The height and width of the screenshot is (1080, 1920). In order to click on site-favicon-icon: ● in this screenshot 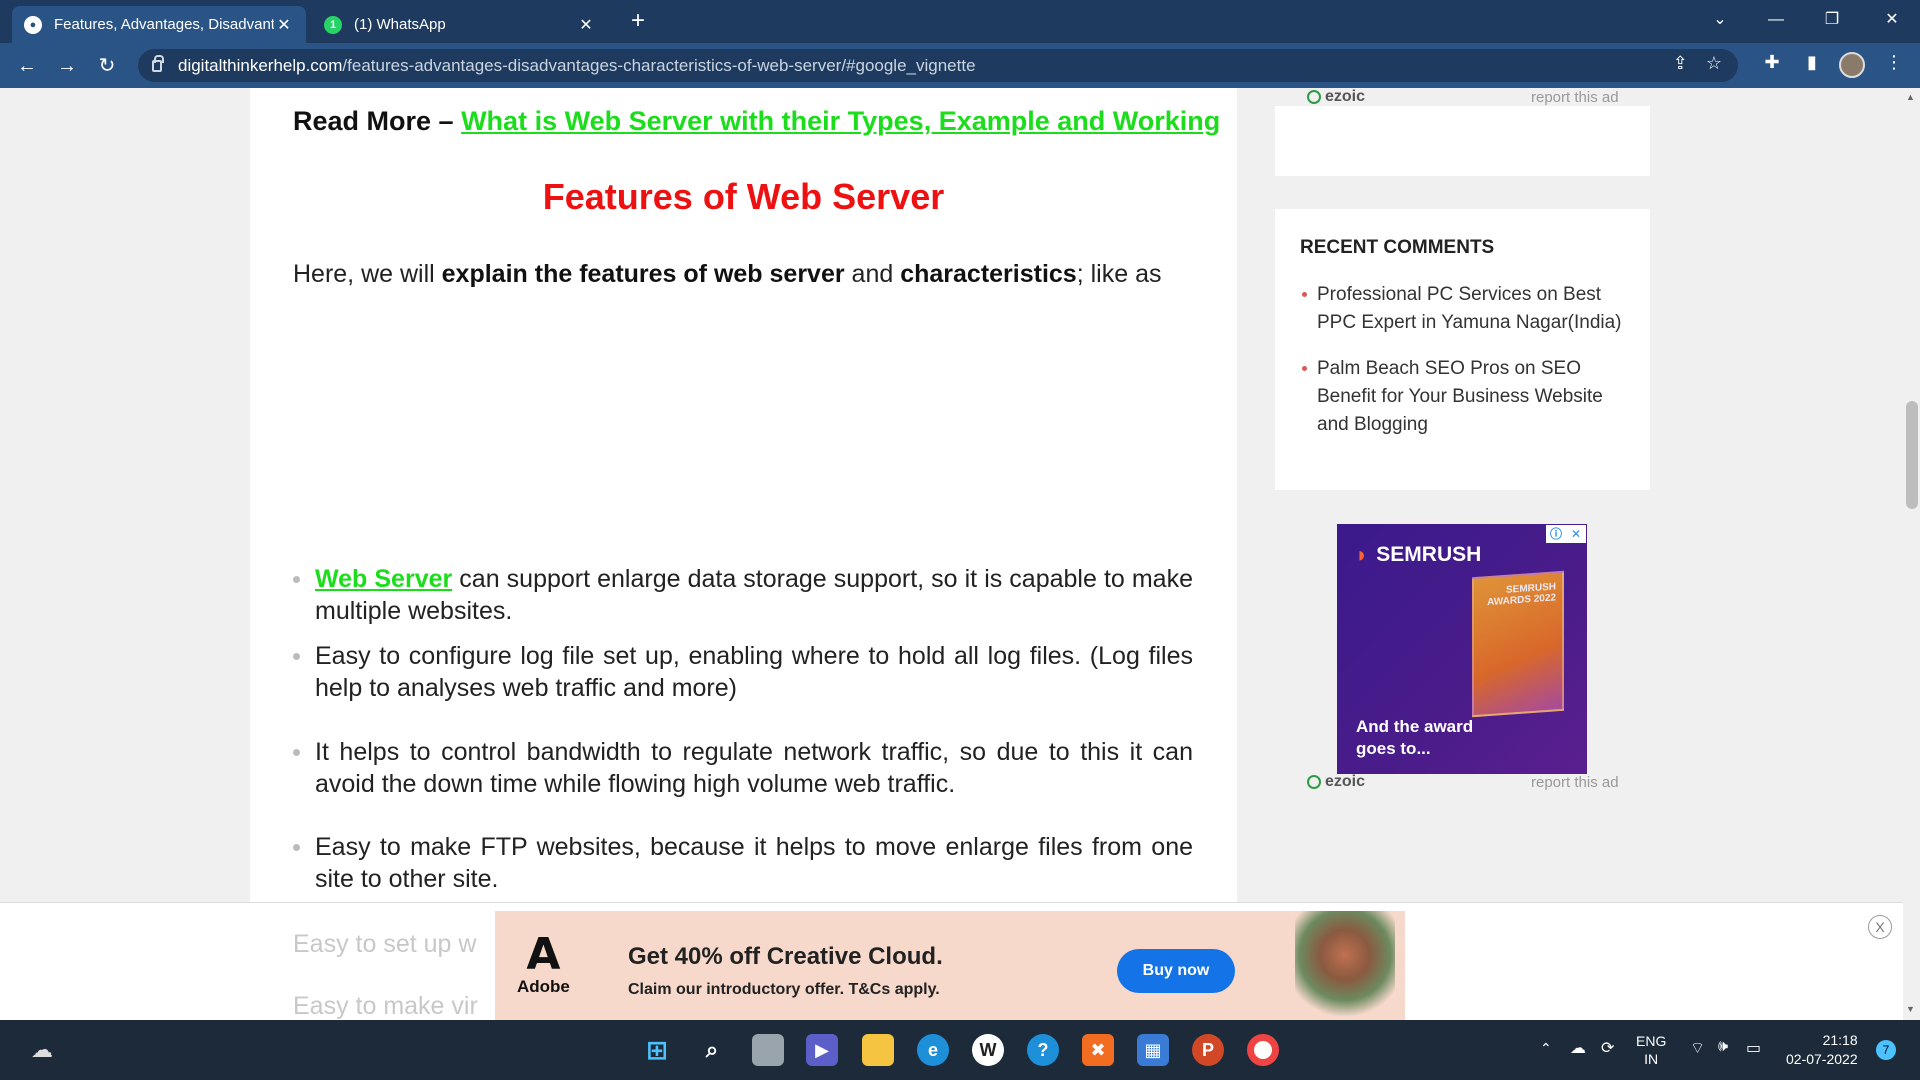, I will do `click(33, 24)`.